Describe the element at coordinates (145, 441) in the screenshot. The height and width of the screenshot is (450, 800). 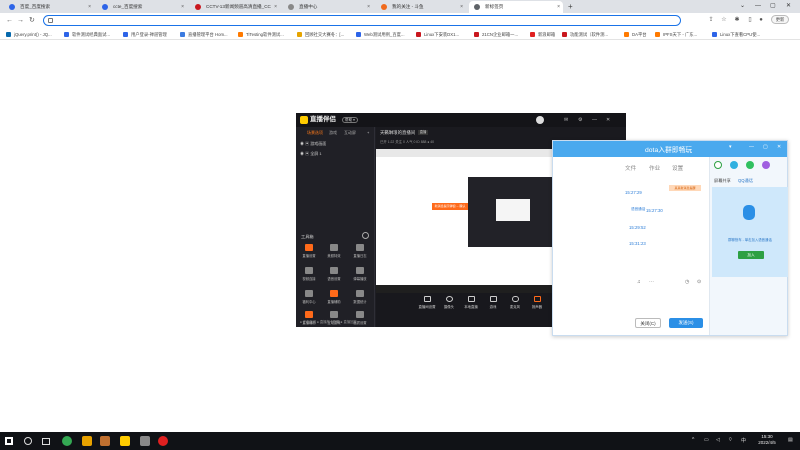
I see `media-icon` at that location.